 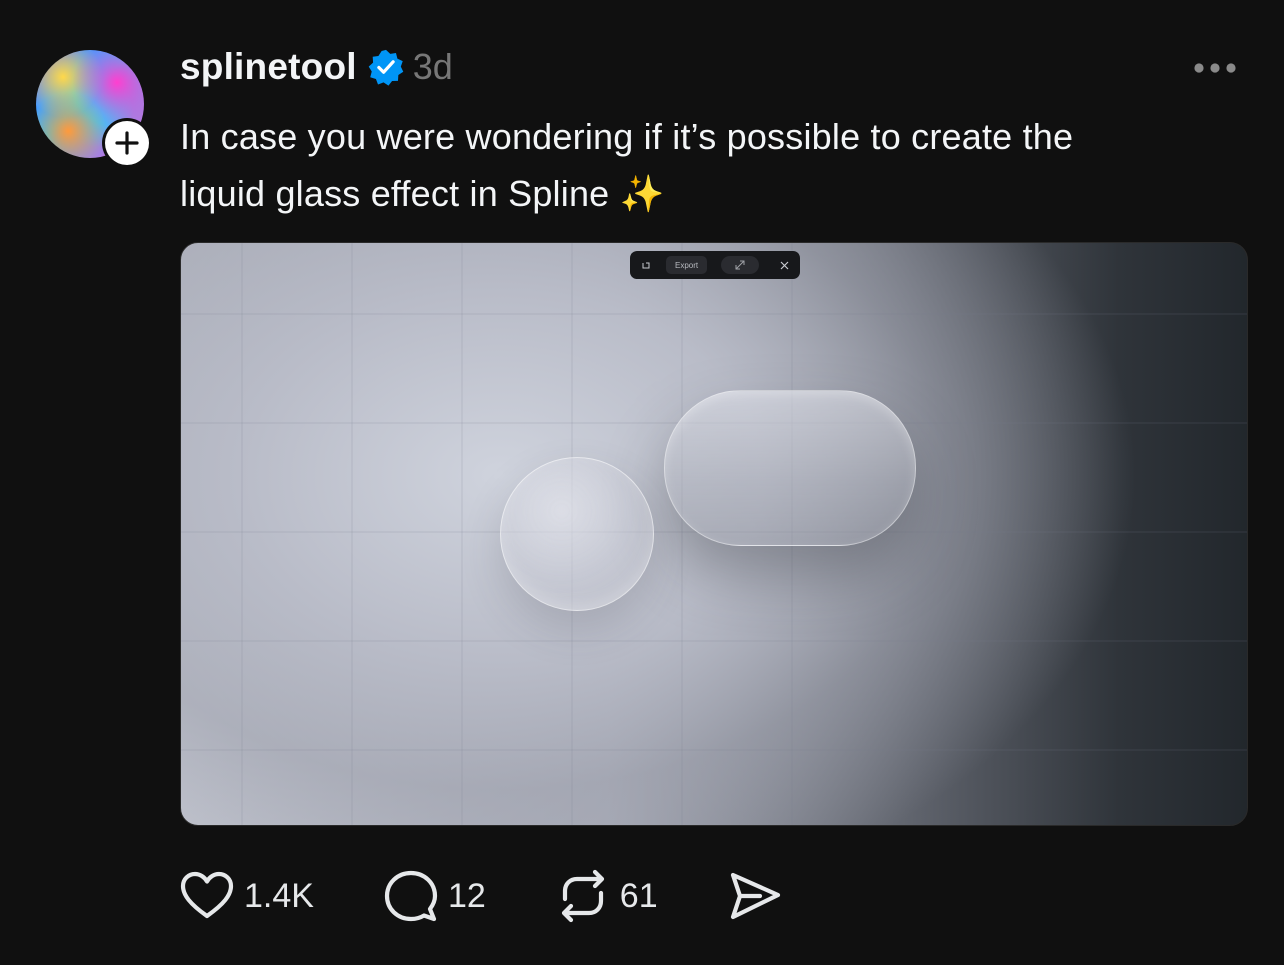 I want to click on export-button: Export, so click(x=687, y=265).